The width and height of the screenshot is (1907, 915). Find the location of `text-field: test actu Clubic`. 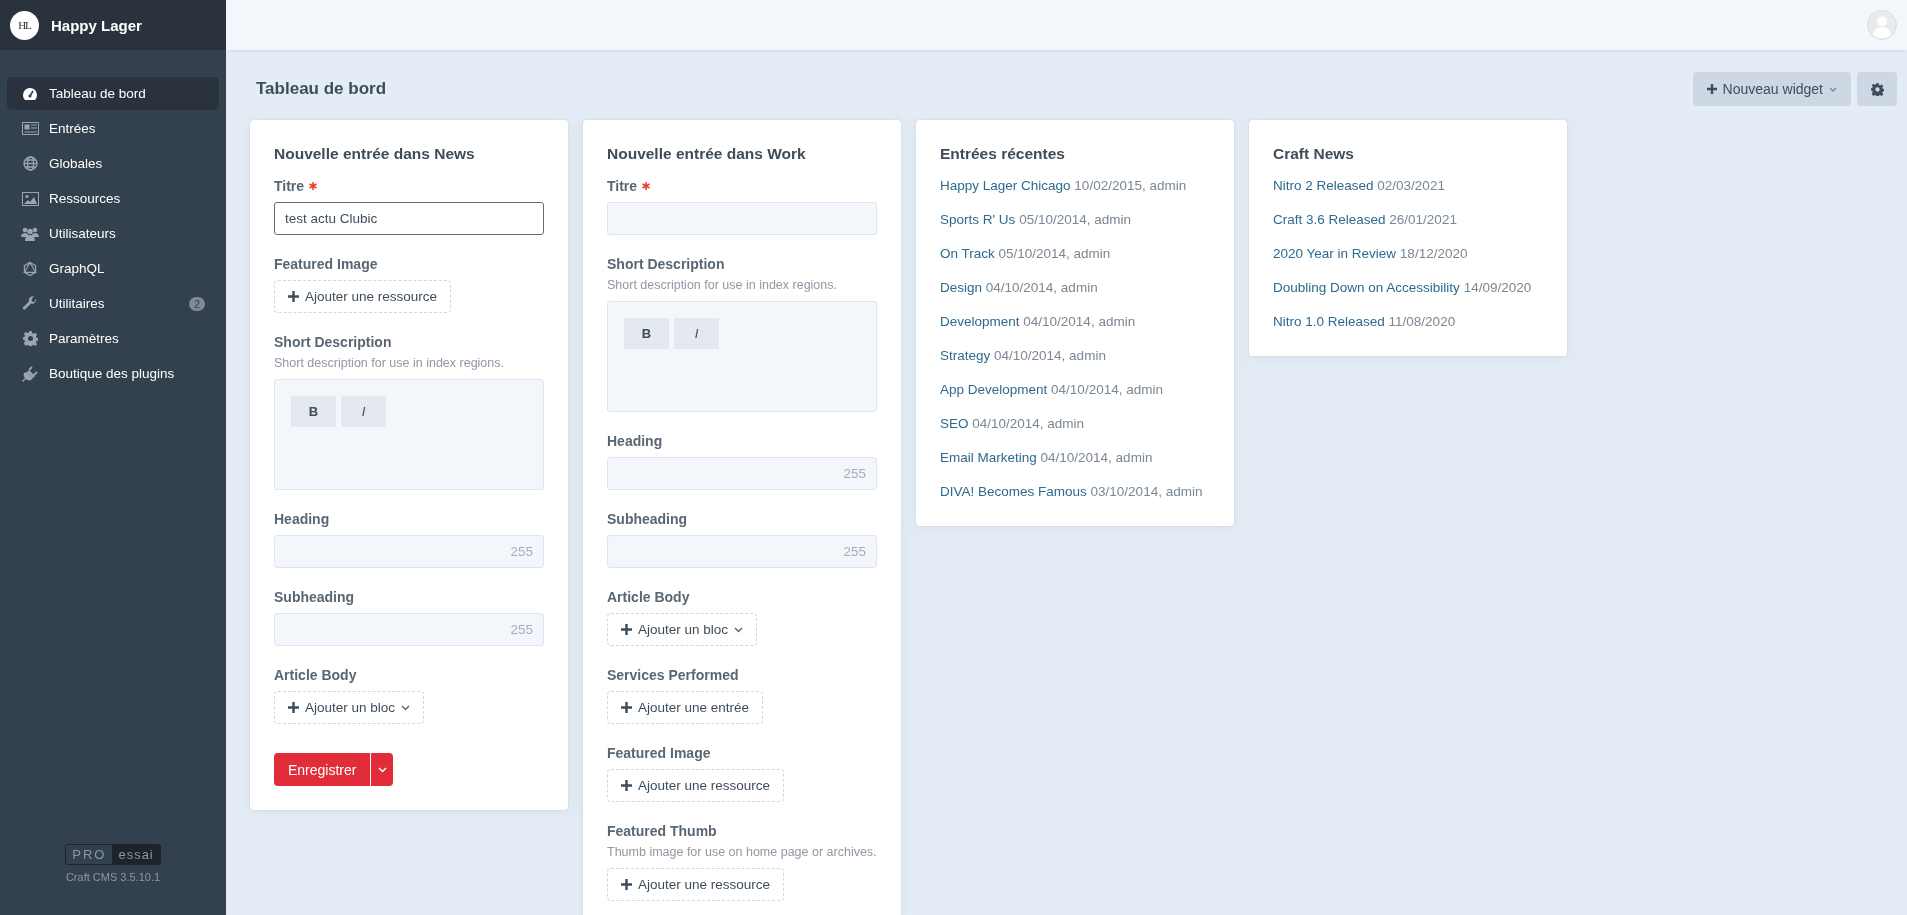

text-field: test actu Clubic is located at coordinates (409, 218).